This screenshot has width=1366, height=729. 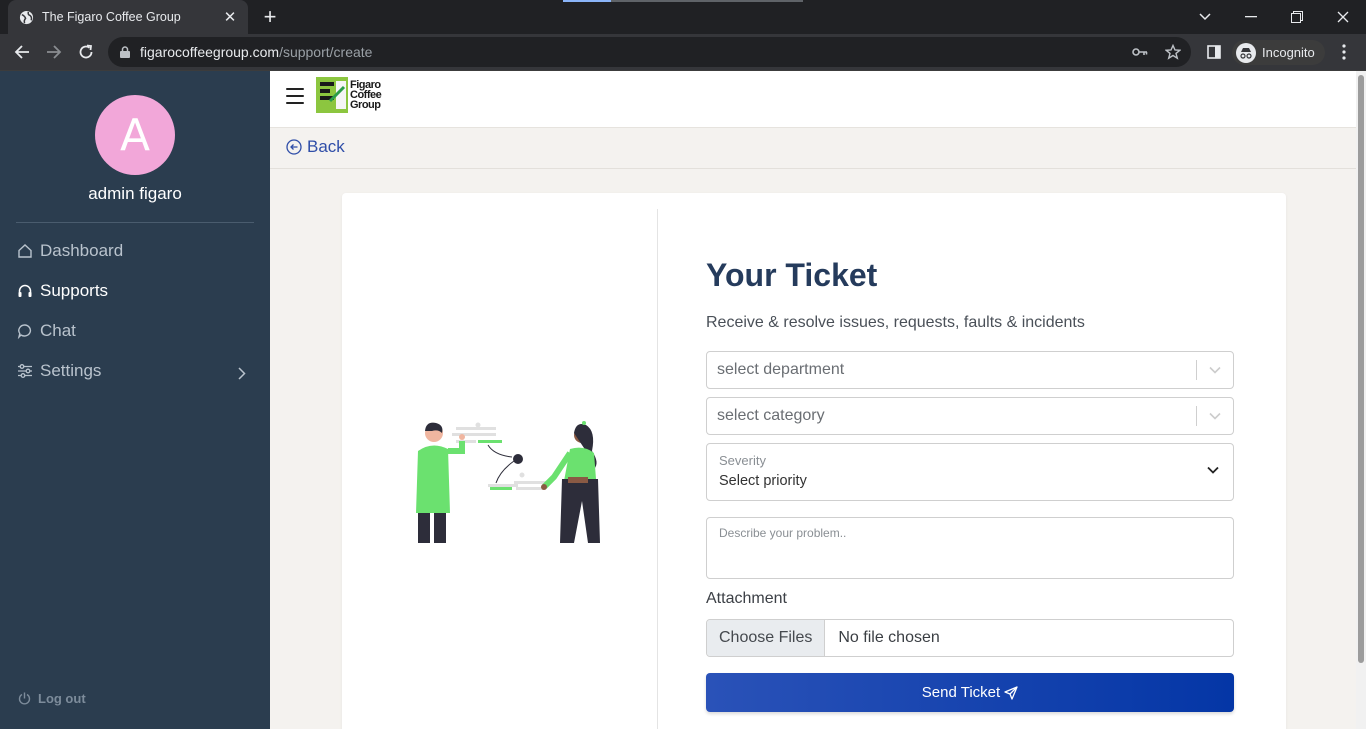 I want to click on company-logo: Figaro Coffee Group, so click(x=349, y=95).